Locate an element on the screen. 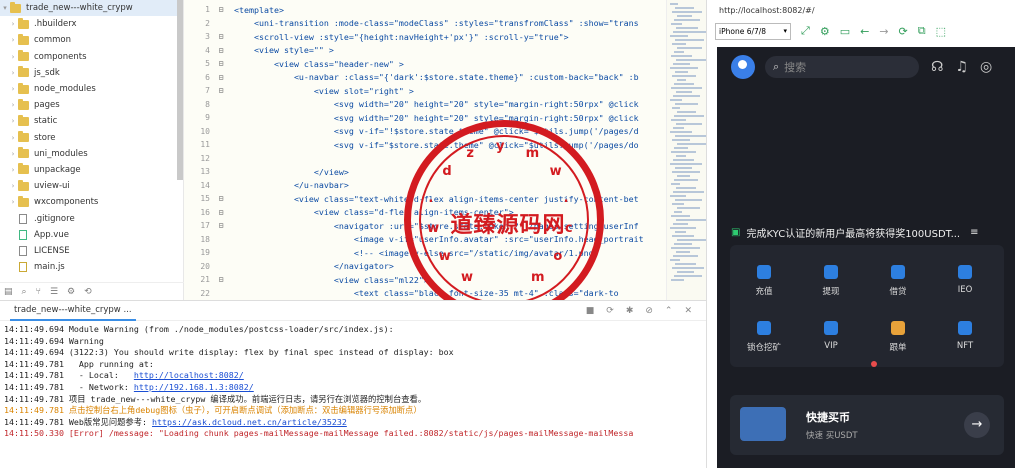 This screenshot has height=468, width=1024. grid-item: 锁仓挖矿 is located at coordinates (764, 337).